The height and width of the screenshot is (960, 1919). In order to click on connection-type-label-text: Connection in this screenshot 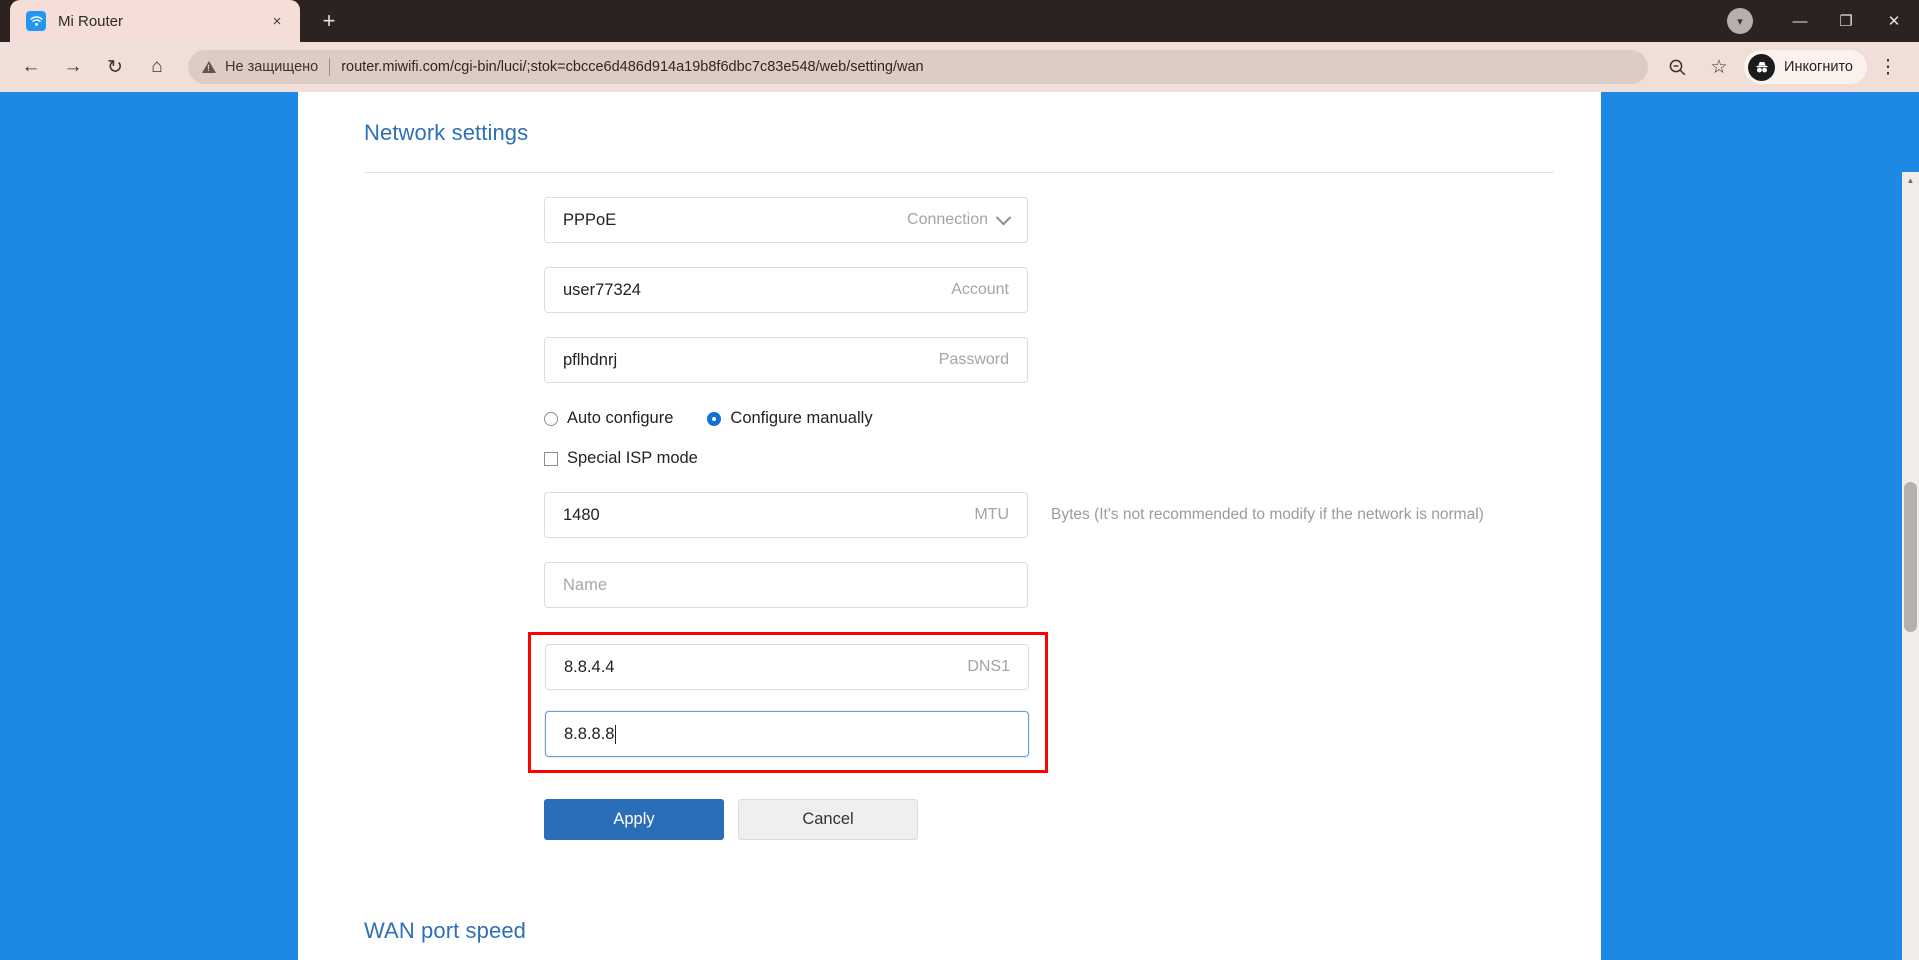, I will do `click(947, 219)`.